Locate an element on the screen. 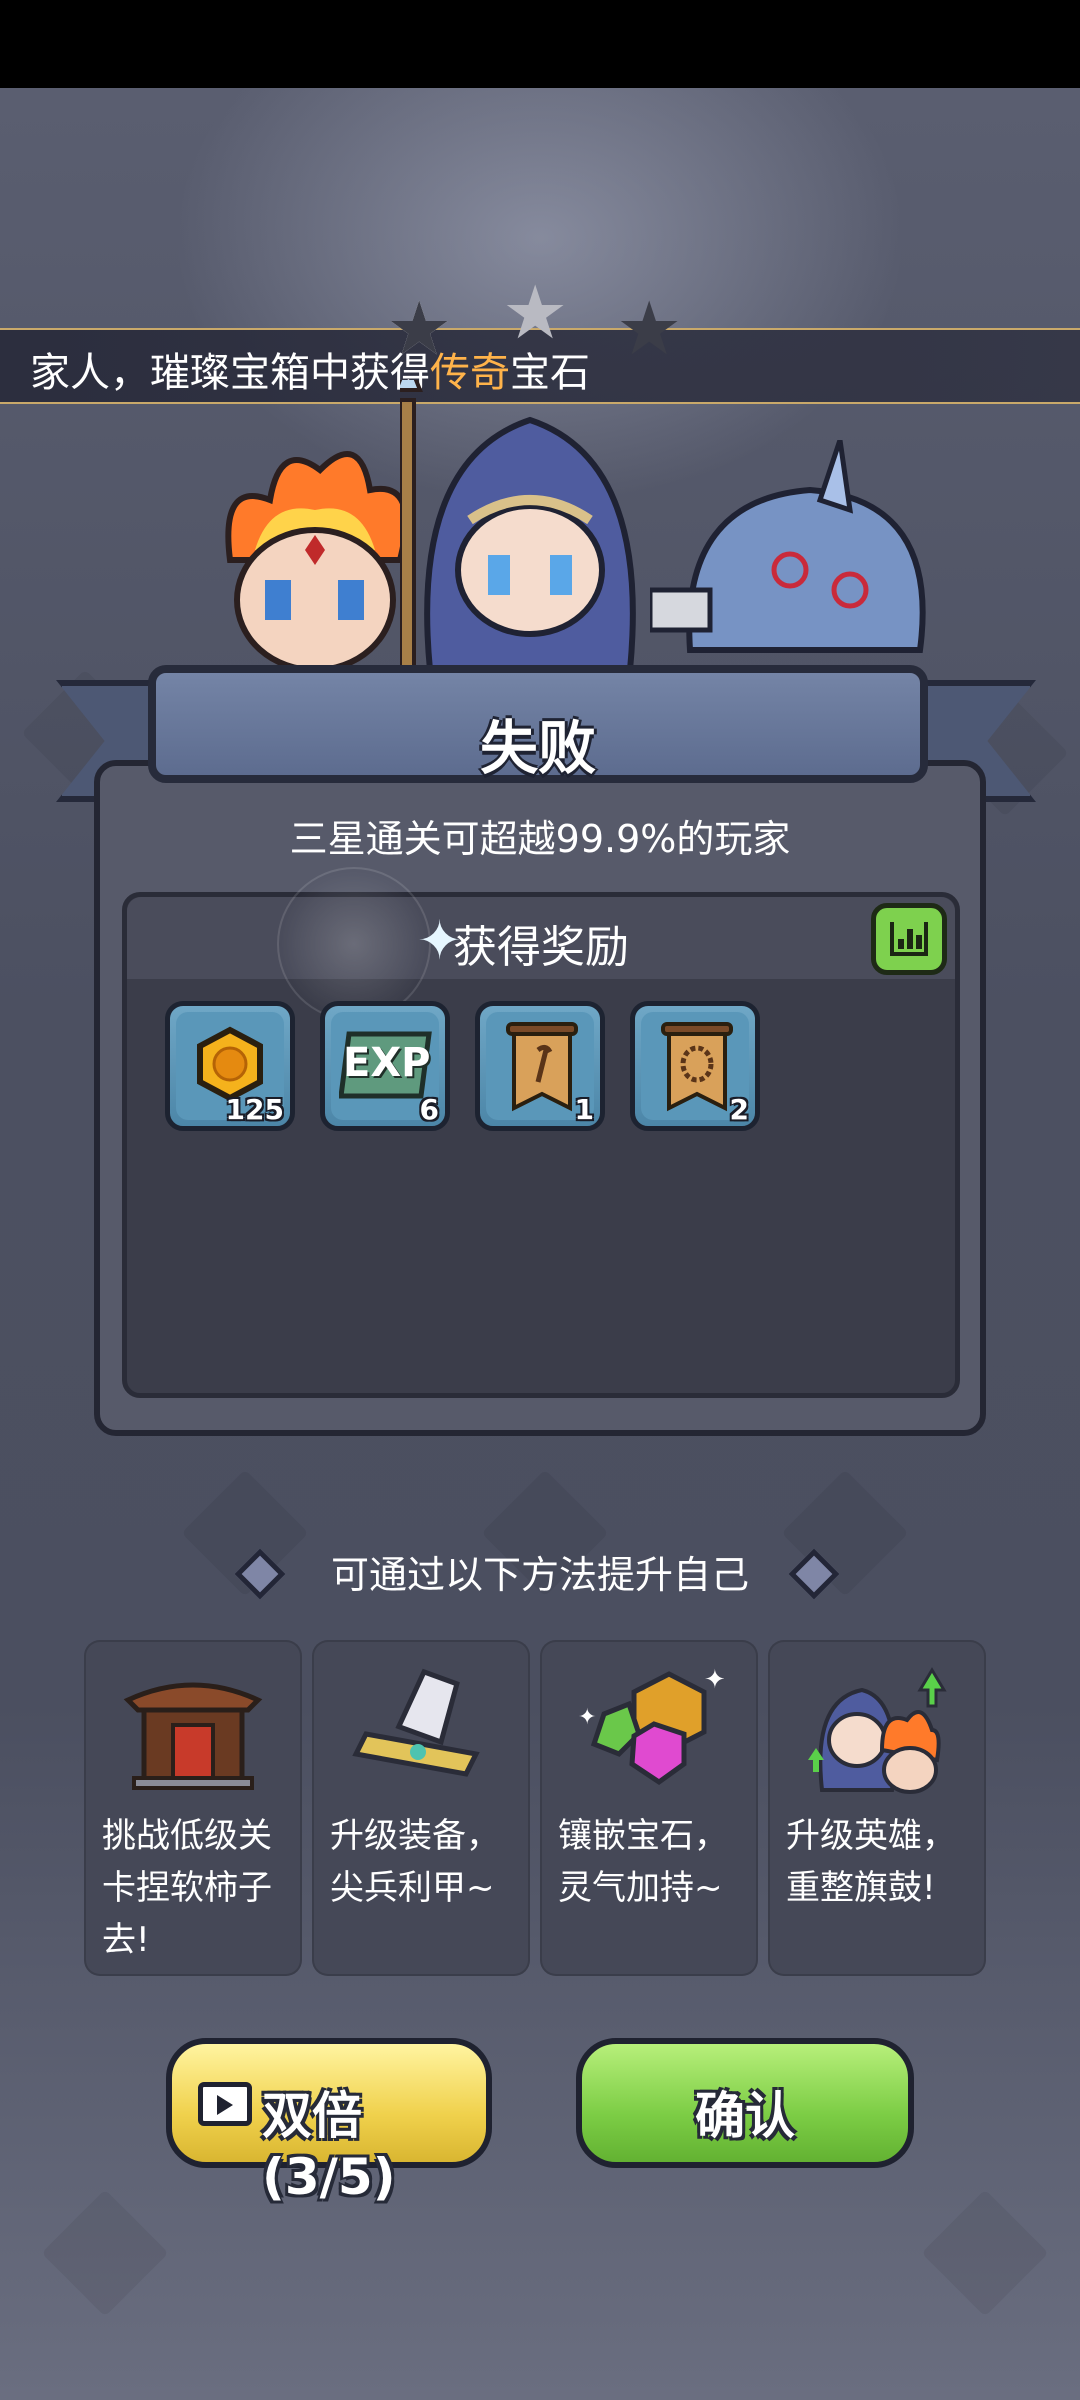  pagoda-gate-icon is located at coordinates (193, 1736).